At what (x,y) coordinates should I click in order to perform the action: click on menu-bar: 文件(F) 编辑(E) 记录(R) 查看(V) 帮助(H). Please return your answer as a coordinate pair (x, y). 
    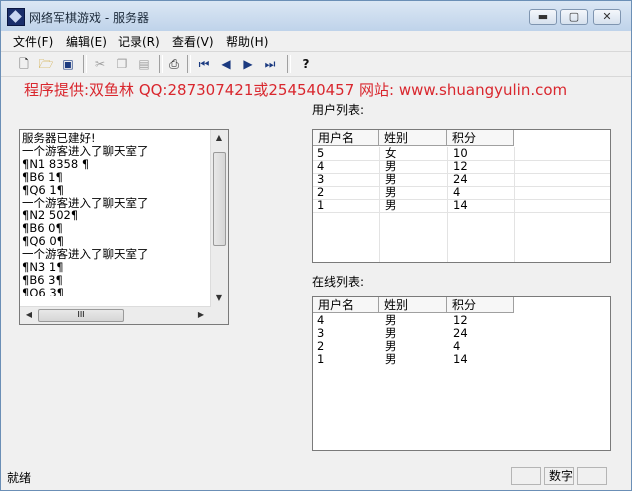
    Looking at the image, I should click on (316, 41).